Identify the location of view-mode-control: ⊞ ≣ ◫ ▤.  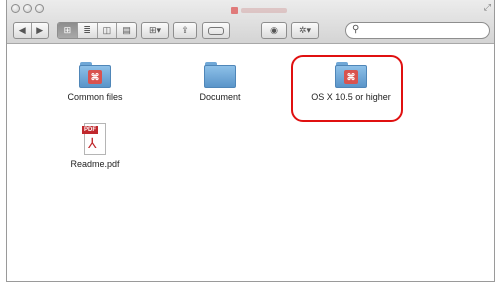
(97, 30).